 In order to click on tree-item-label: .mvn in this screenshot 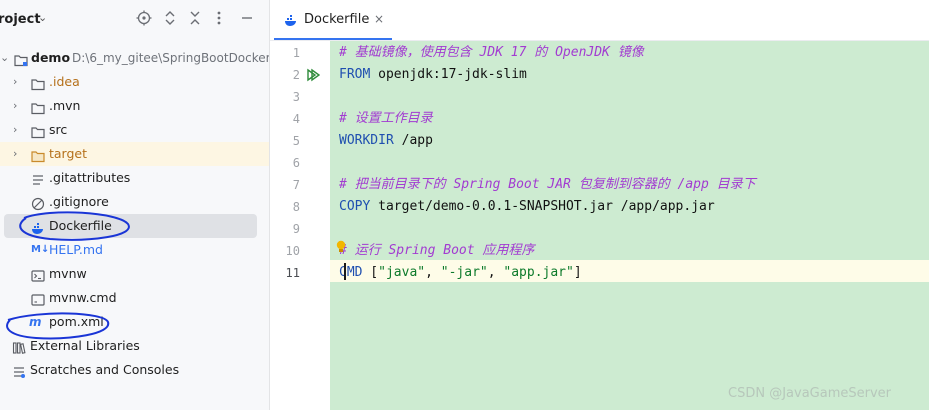, I will do `click(65, 105)`.